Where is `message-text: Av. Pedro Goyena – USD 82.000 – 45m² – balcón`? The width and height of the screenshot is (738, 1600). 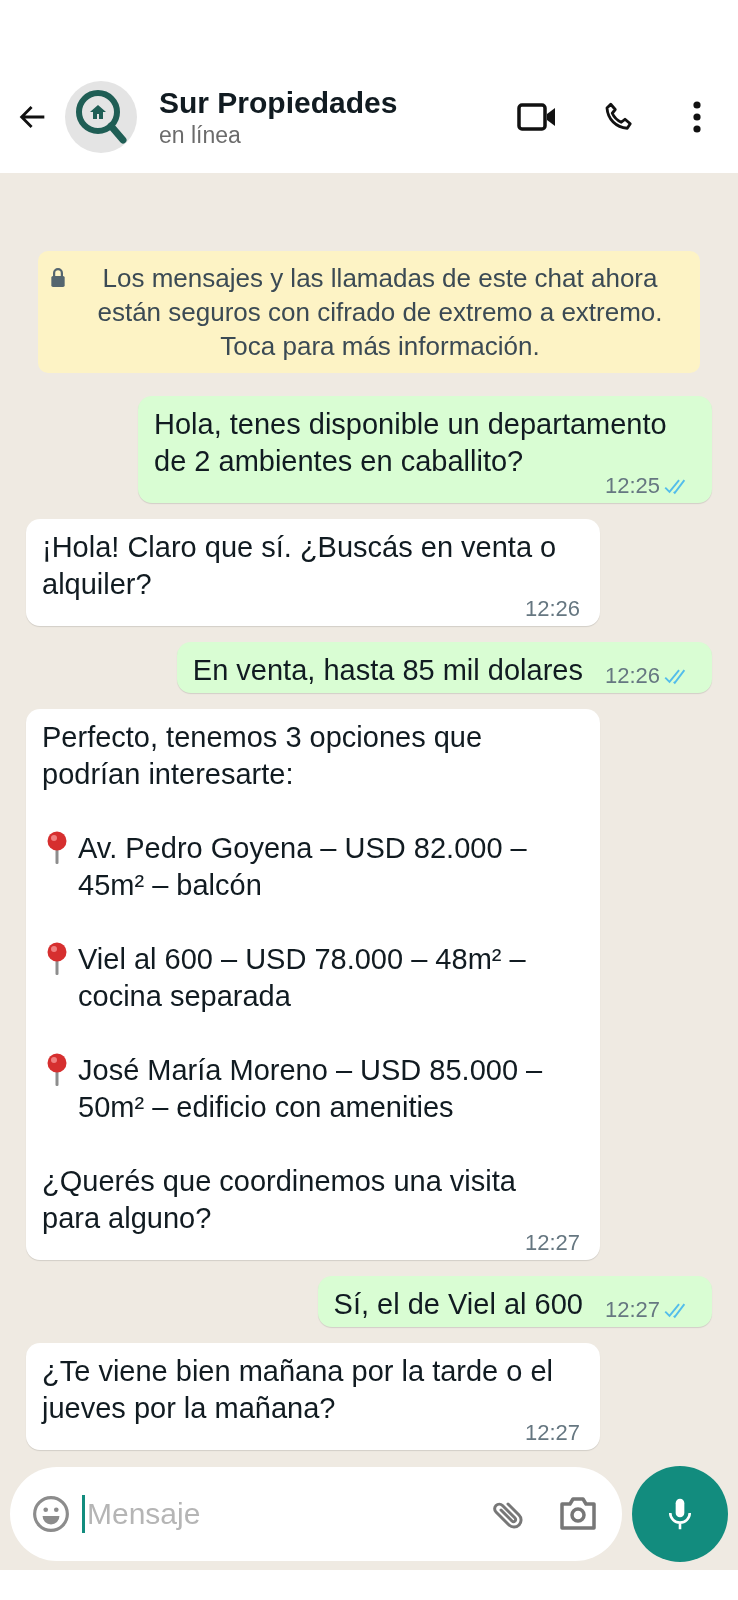
message-text: Av. Pedro Goyena – USD 82.000 – 45m² – balcón is located at coordinates (303, 867).